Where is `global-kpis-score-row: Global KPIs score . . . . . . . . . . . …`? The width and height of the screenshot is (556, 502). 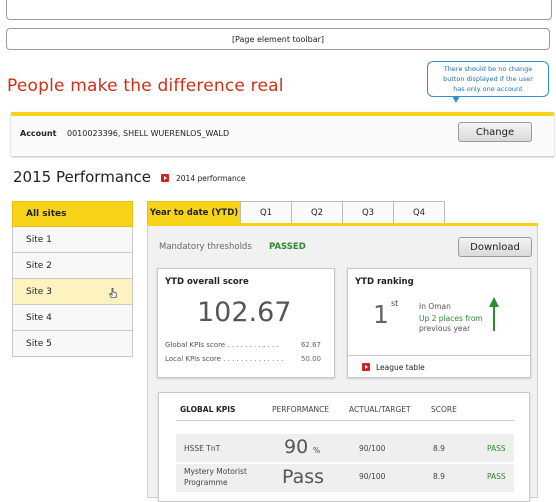 global-kpis-score-row: Global KPIs score . . . . . . . . . . . … is located at coordinates (243, 345).